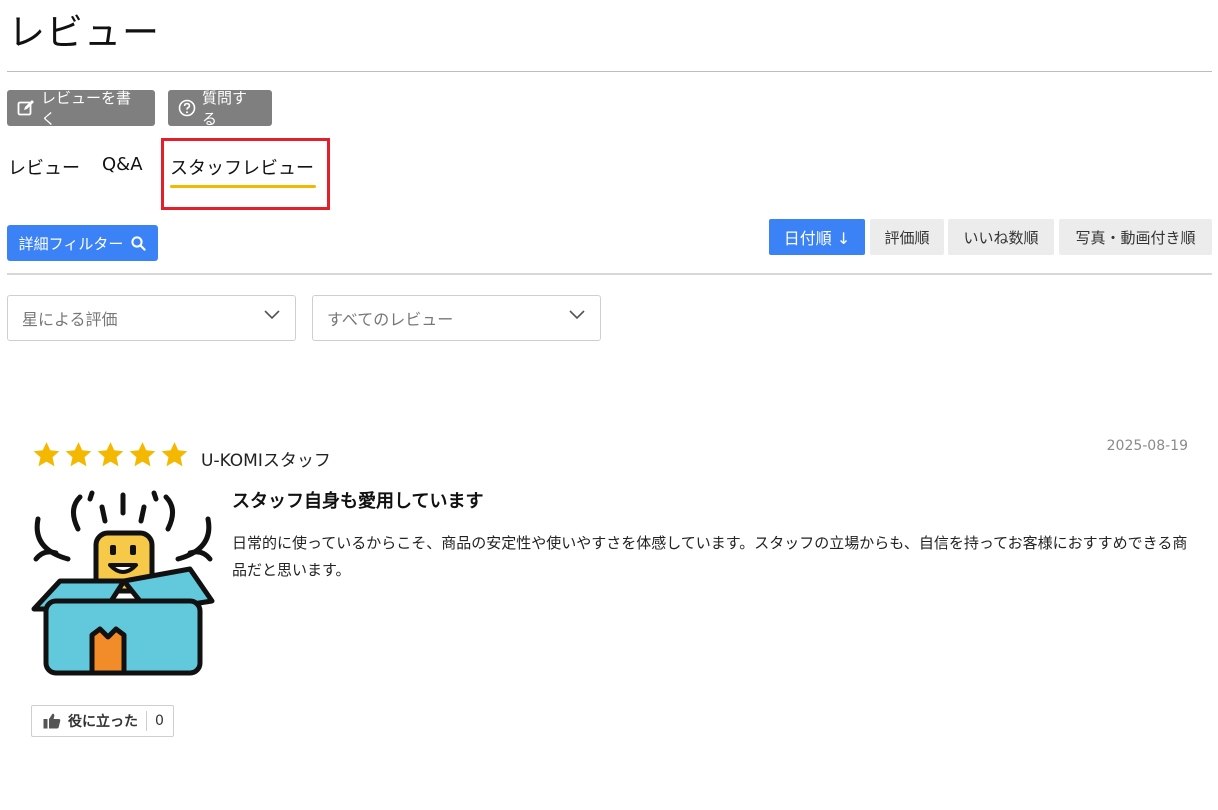 This screenshot has width=1218, height=810. What do you see at coordinates (52, 721) in the screenshot?
I see `thumbs-up-icon` at bounding box center [52, 721].